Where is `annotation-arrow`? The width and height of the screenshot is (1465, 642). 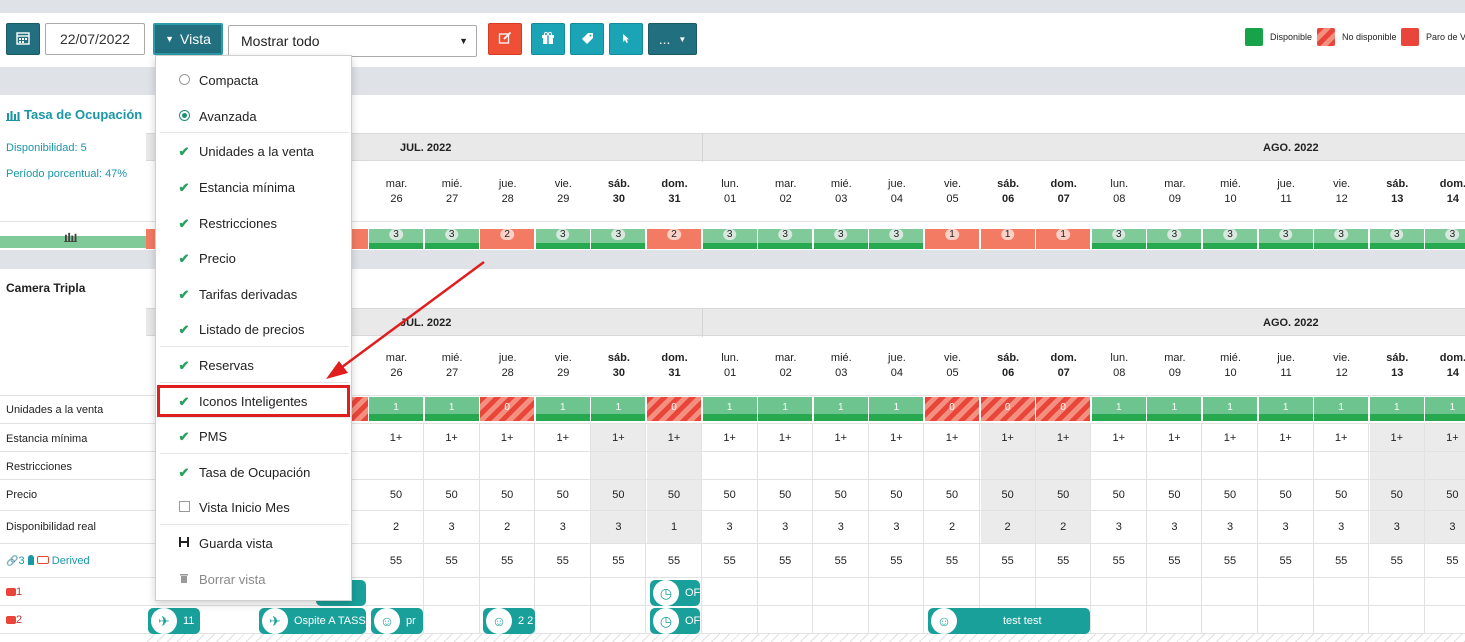
annotation-arrow is located at coordinates (405, 319).